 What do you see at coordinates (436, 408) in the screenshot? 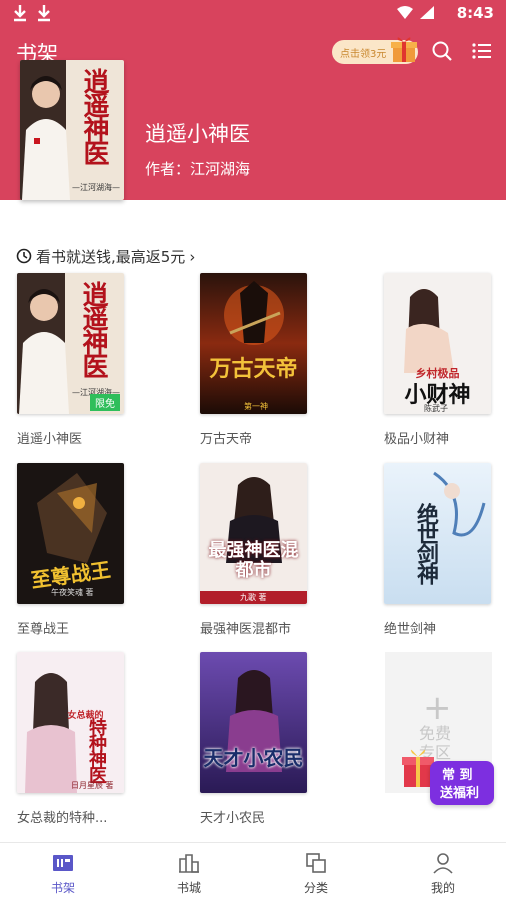
I see `cover-author: 陈武子` at bounding box center [436, 408].